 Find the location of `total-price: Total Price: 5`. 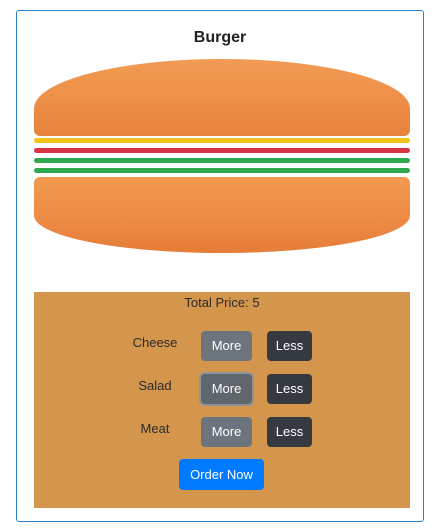

total-price: Total Price: 5 is located at coordinates (222, 302).